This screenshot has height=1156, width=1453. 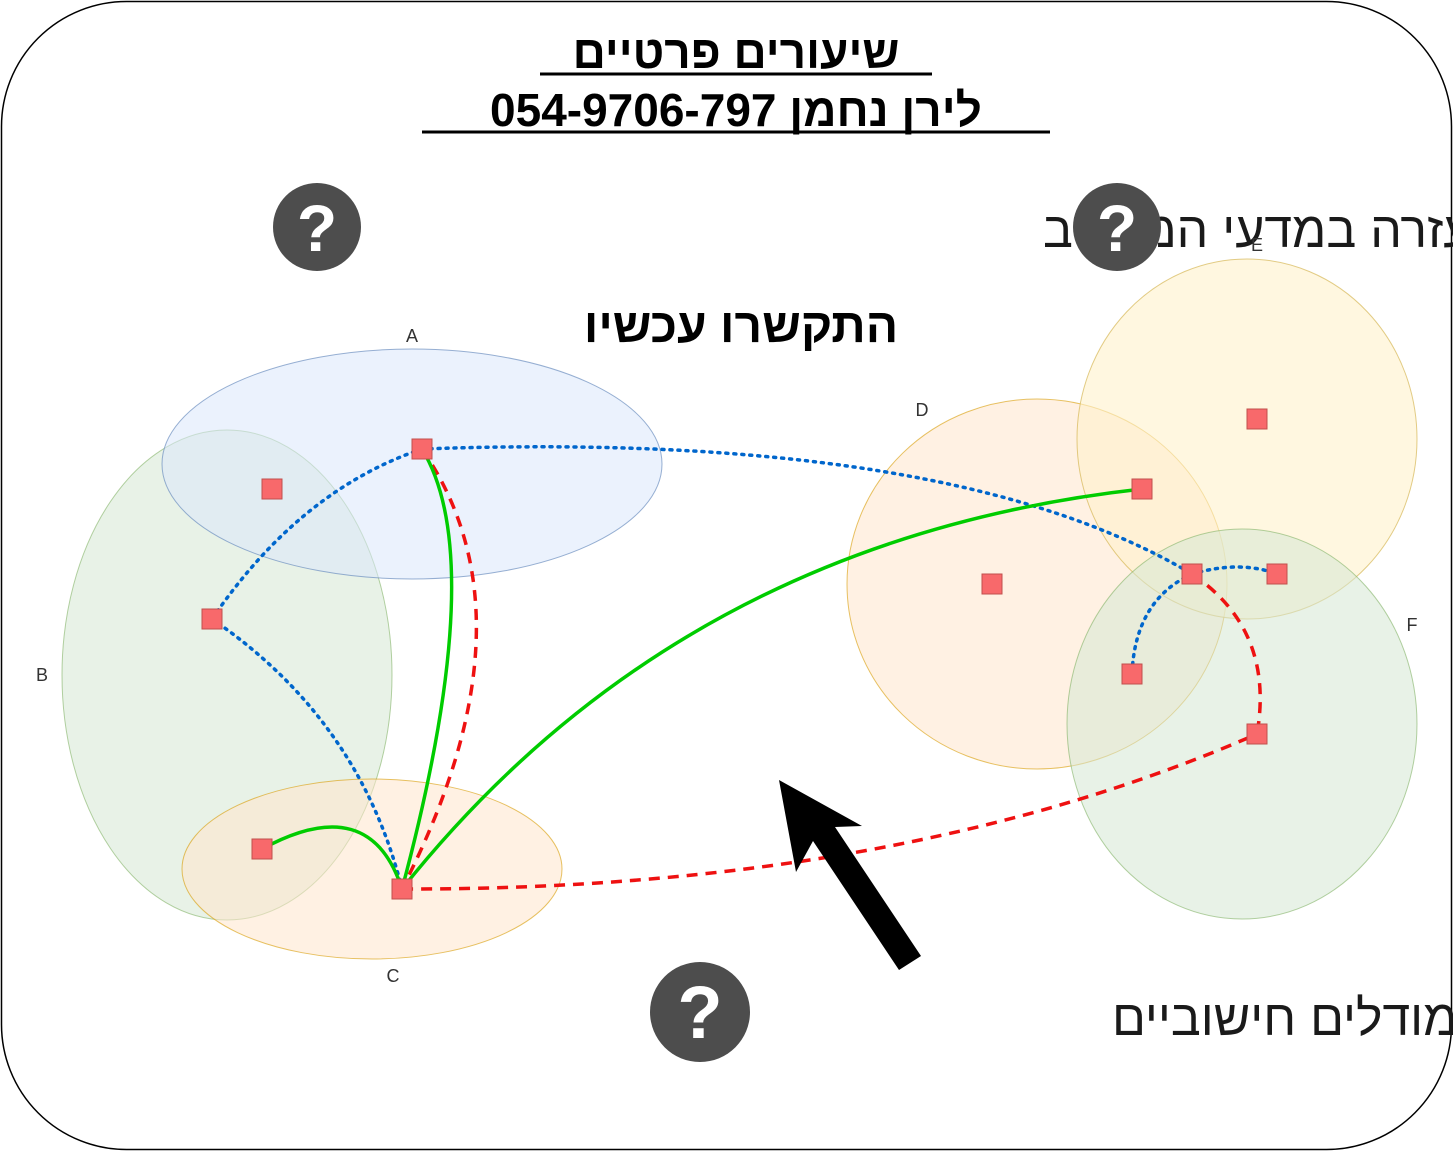 I want to click on set-f, so click(x=1242, y=724).